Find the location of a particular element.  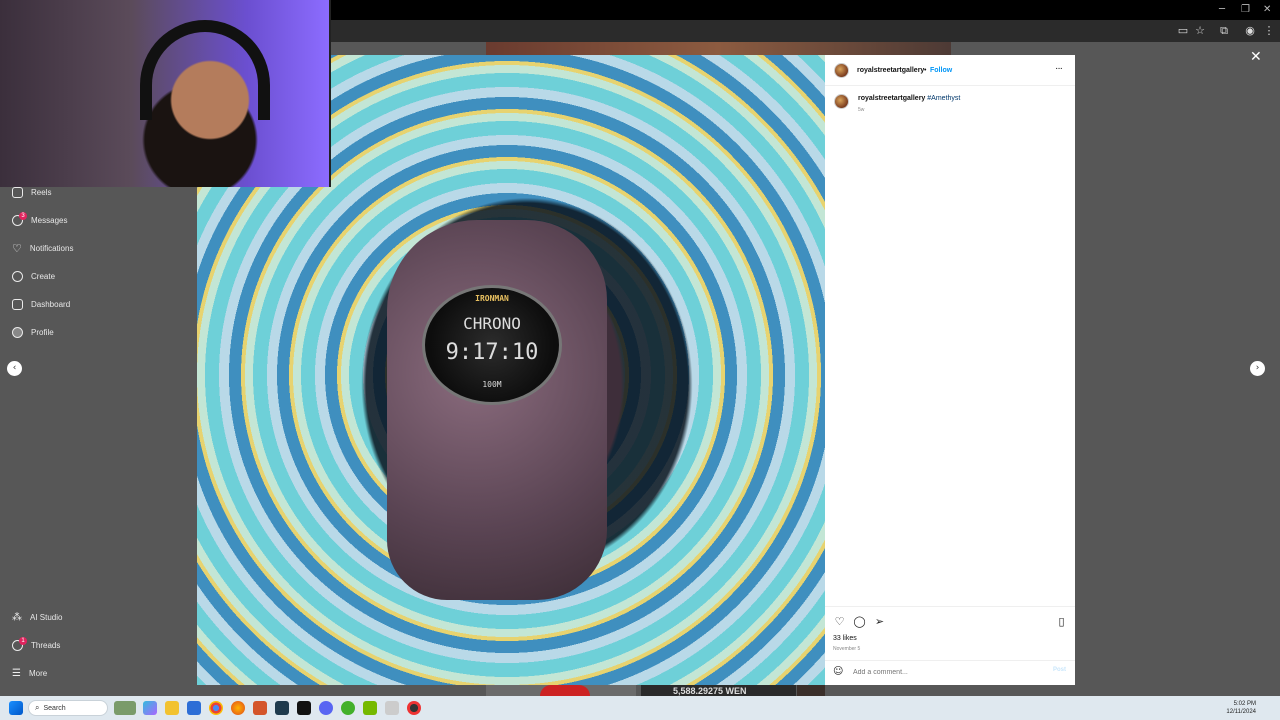

cast-icon: ▭ is located at coordinates (1183, 31).